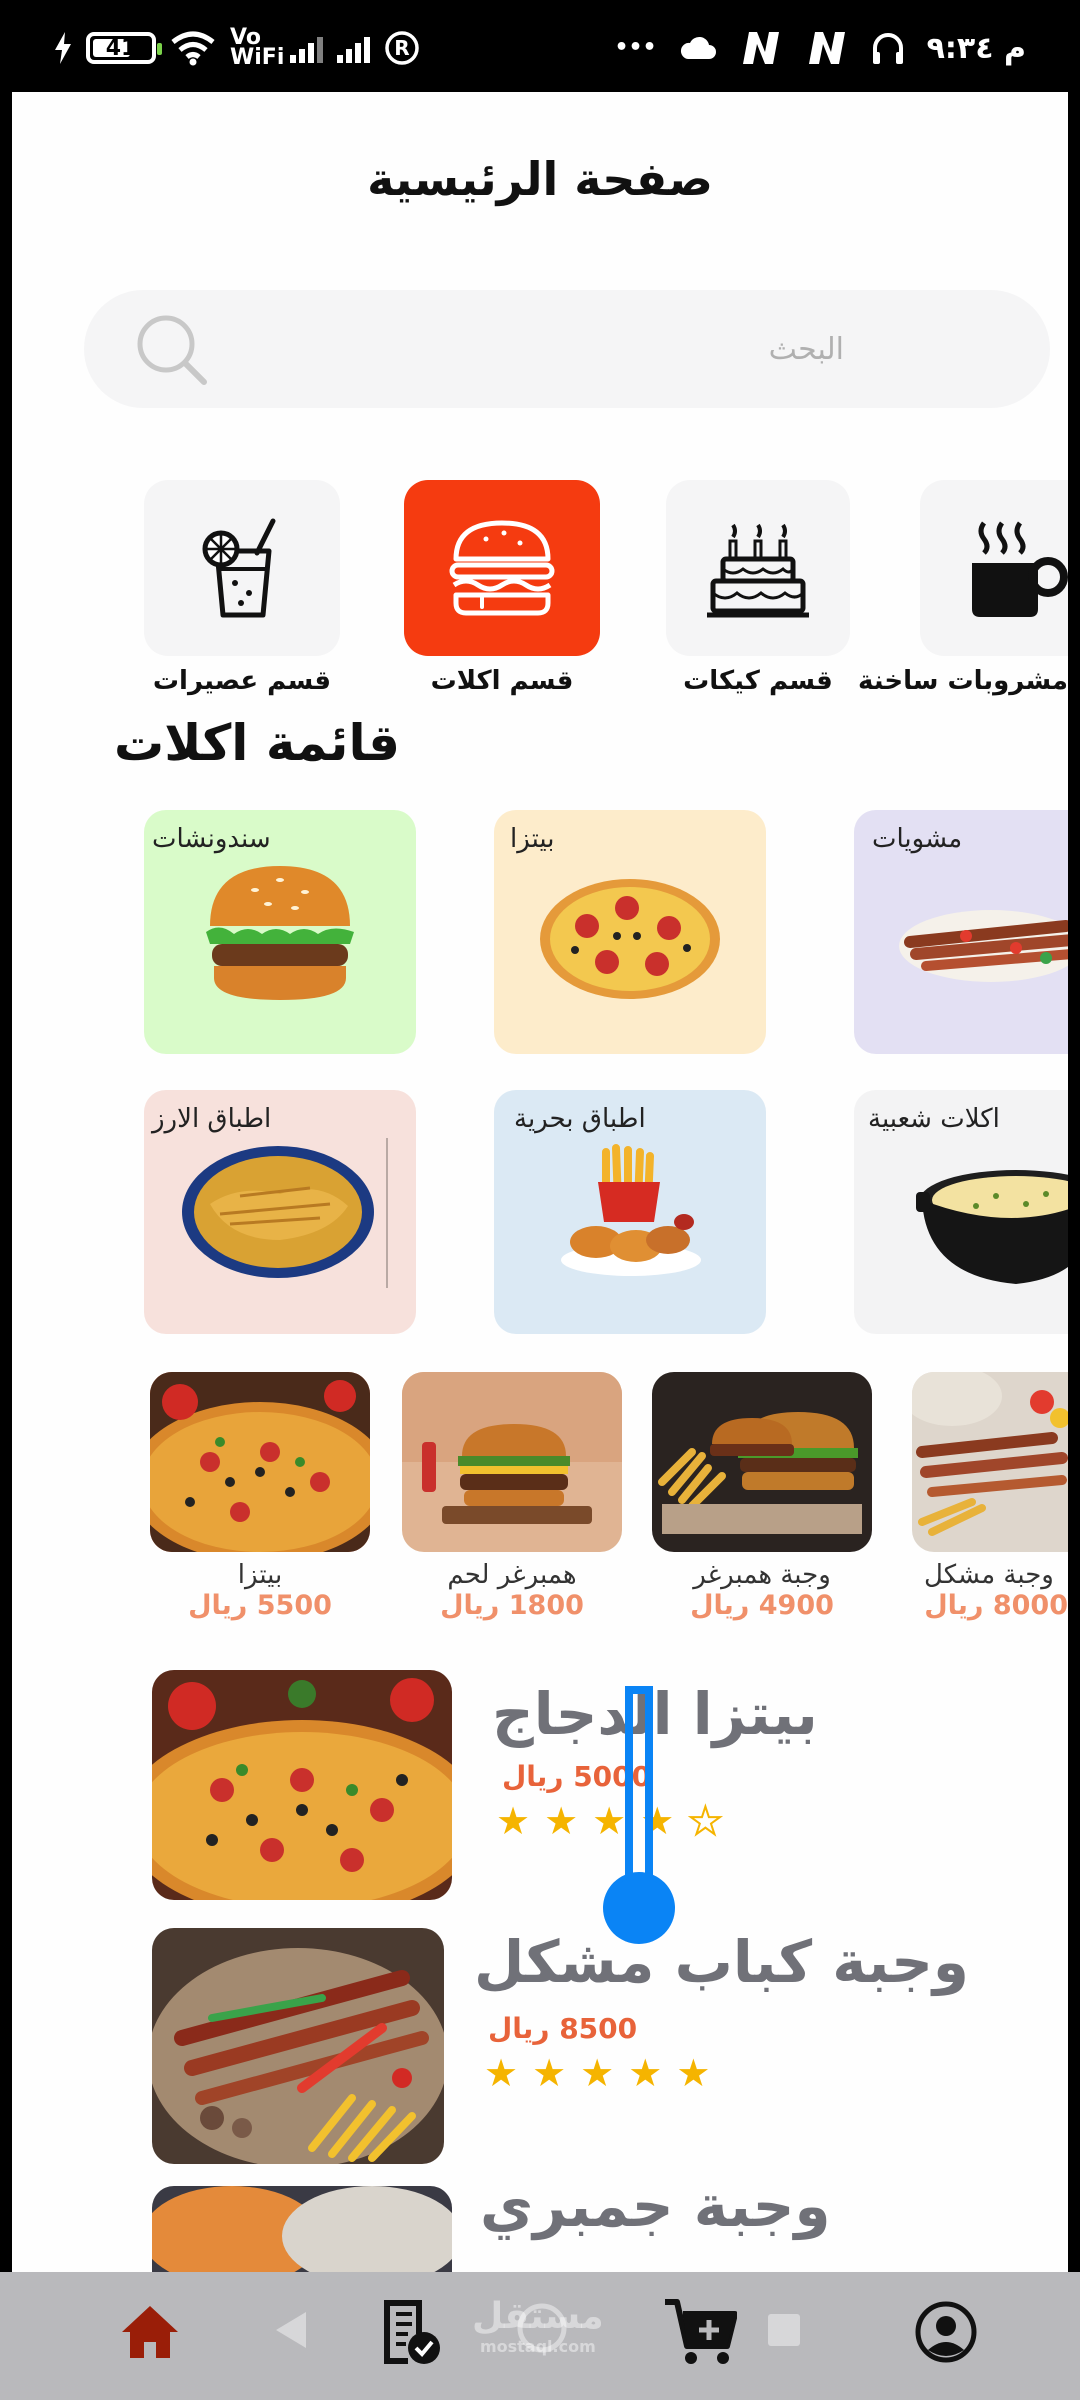 This screenshot has height=2400, width=1080. I want to click on category-cakes: قسم كيكات, so click(758, 588).